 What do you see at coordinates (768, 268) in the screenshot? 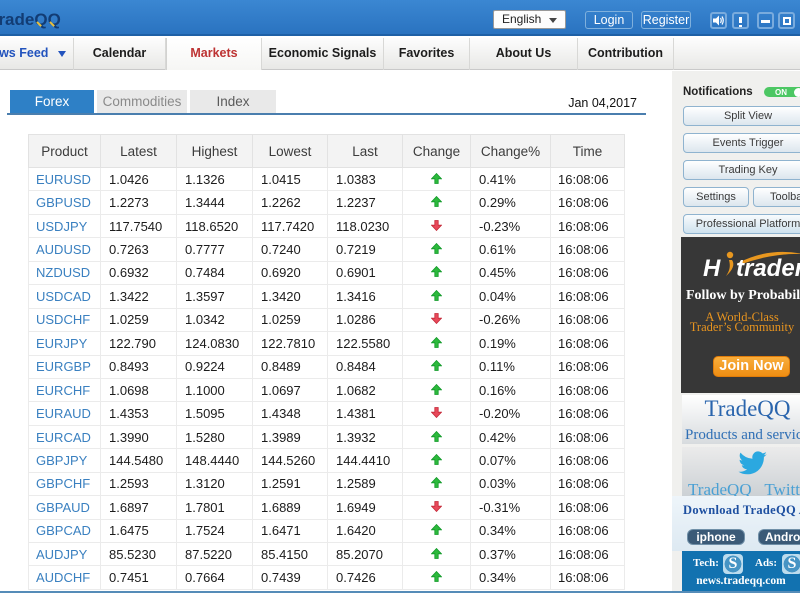
I see `svg-text: trader` at bounding box center [768, 268].